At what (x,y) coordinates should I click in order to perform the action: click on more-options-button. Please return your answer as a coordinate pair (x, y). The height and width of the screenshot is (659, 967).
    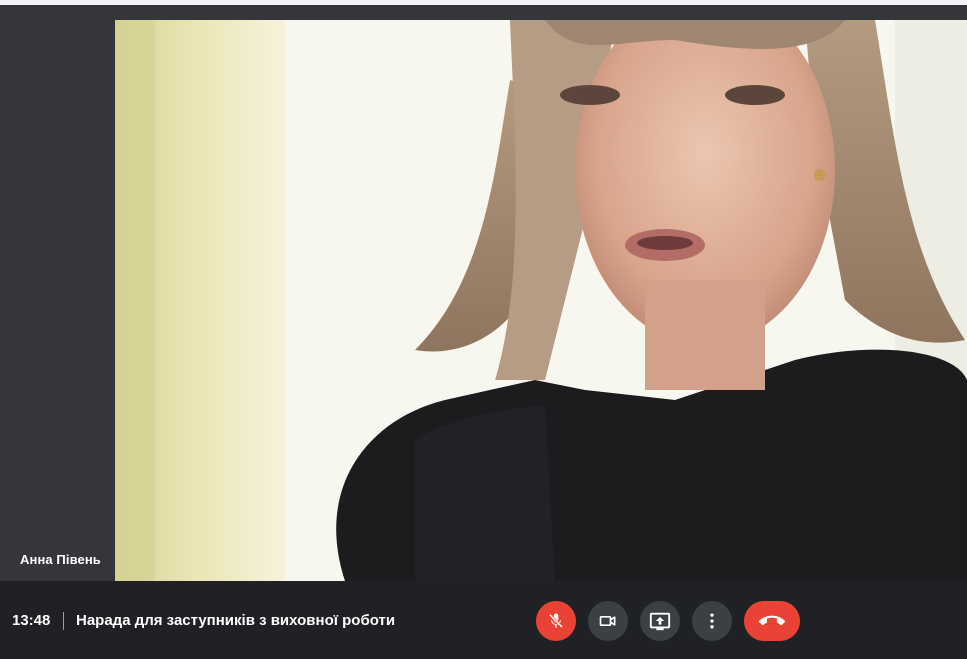
    Looking at the image, I should click on (712, 621).